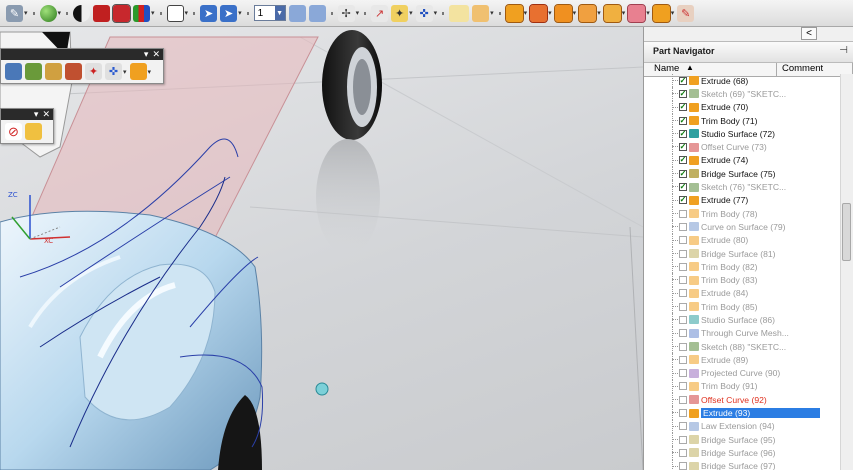 This screenshot has width=853, height=470. Describe the element at coordinates (742, 227) in the screenshot. I see `tree-node: Curve on Surface (79)` at that location.